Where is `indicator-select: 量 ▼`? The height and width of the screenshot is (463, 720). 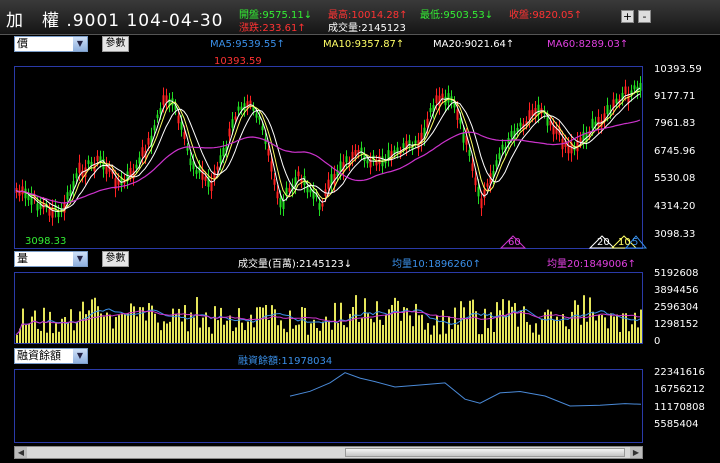
indicator-select: 量 ▼ is located at coordinates (51, 259).